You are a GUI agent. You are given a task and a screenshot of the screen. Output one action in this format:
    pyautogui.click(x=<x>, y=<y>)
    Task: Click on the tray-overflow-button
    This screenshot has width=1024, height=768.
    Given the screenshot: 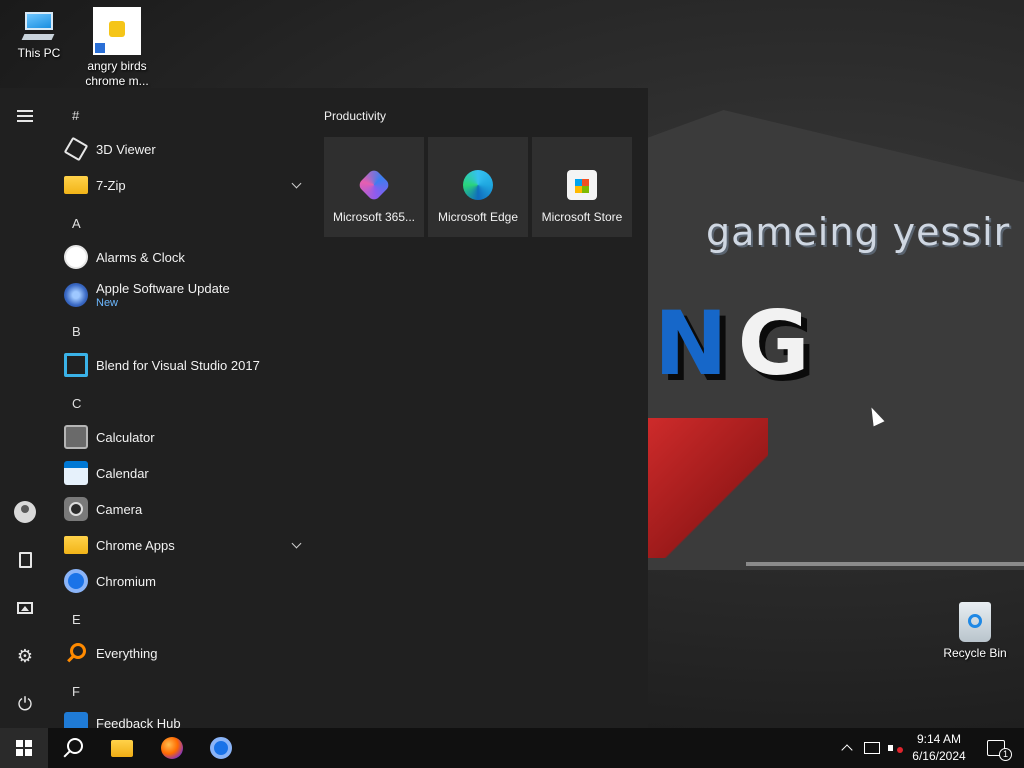 What is the action you would take?
    pyautogui.click(x=847, y=748)
    